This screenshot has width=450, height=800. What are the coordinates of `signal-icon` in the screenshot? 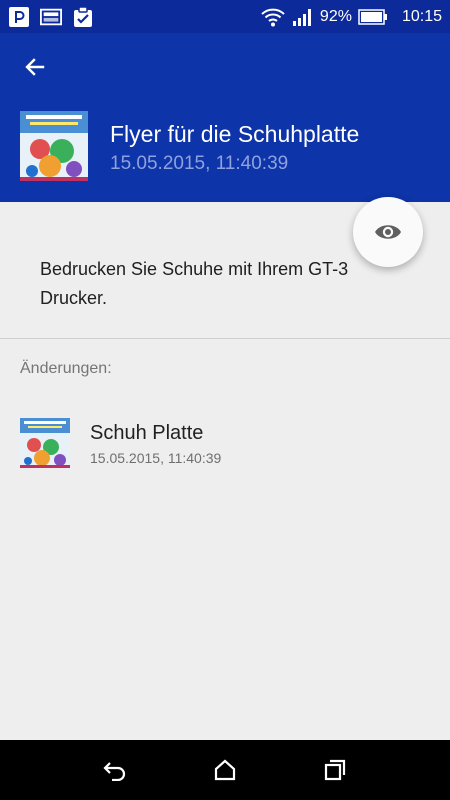 It's located at (303, 17).